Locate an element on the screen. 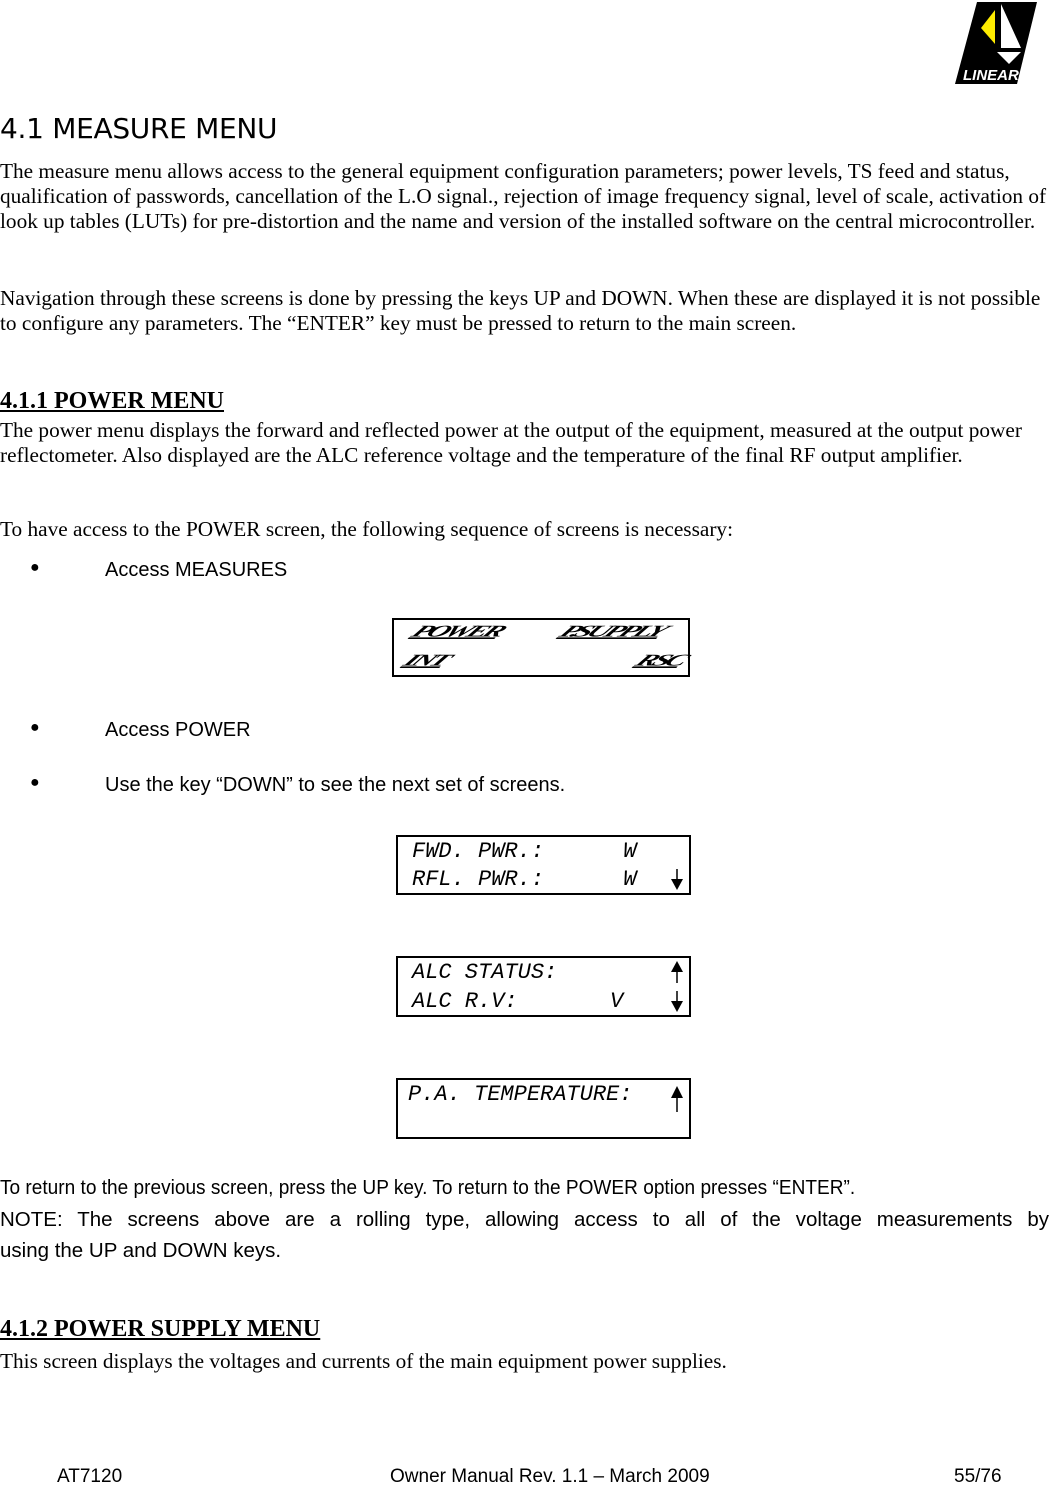  linear-logo-icon: LINEAR is located at coordinates (996, 43).